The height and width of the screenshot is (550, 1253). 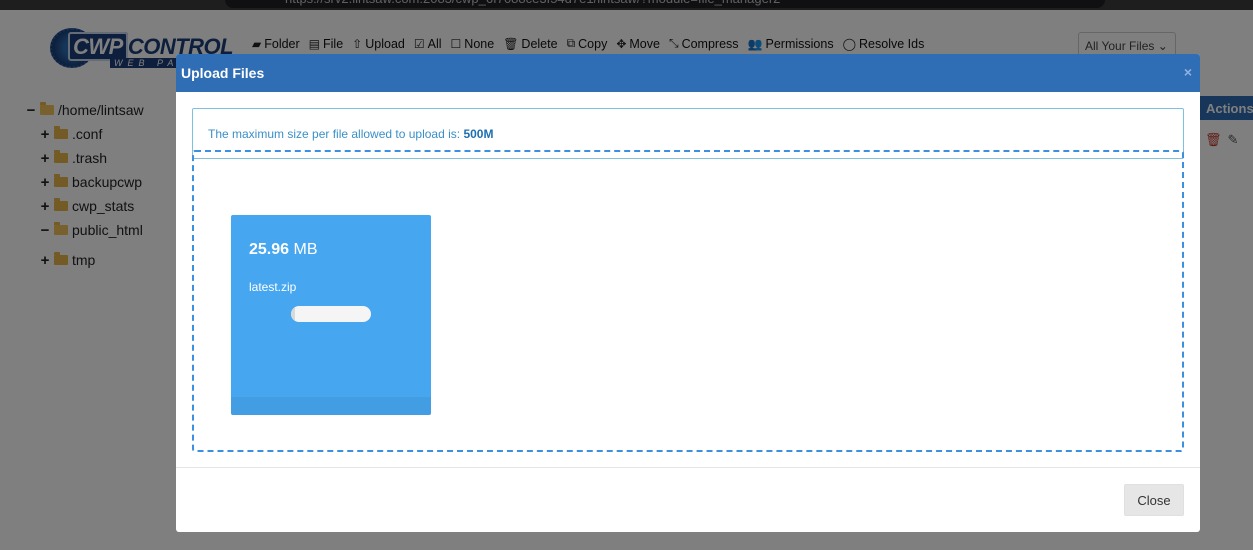 What do you see at coordinates (273, 287) in the screenshot?
I see `file-name: latest.zip` at bounding box center [273, 287].